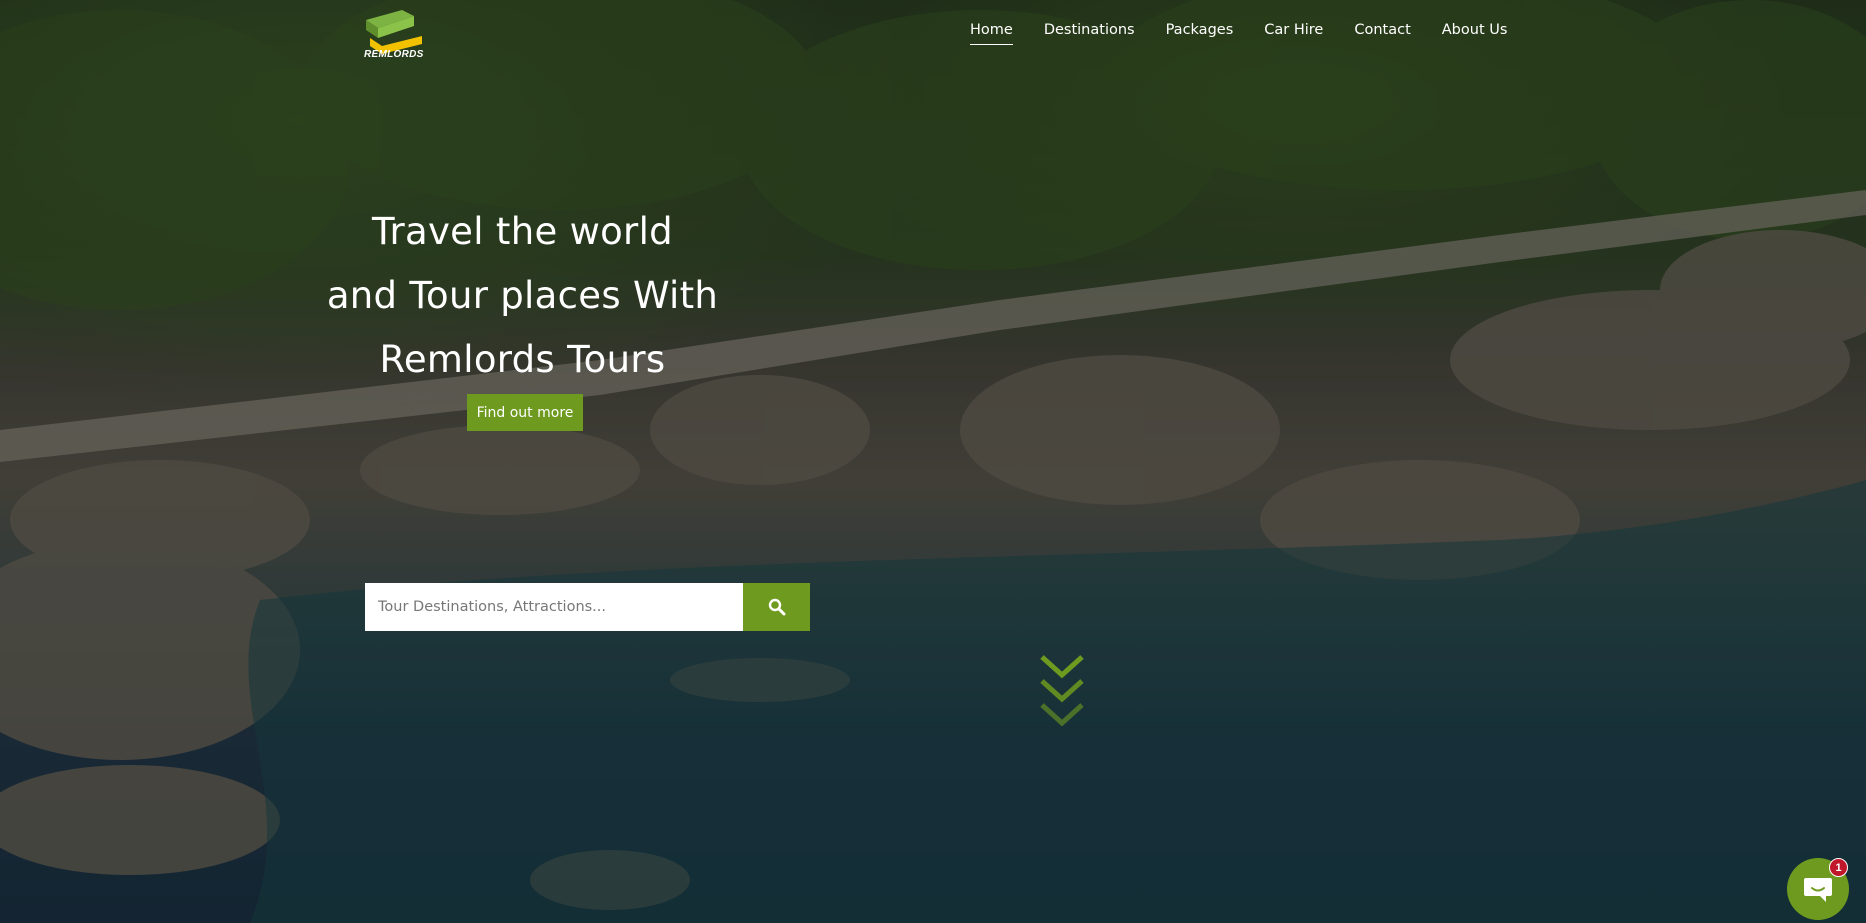 The image size is (1866, 923). Describe the element at coordinates (1475, 33) in the screenshot. I see `nav-item-about-us: About Us` at that location.